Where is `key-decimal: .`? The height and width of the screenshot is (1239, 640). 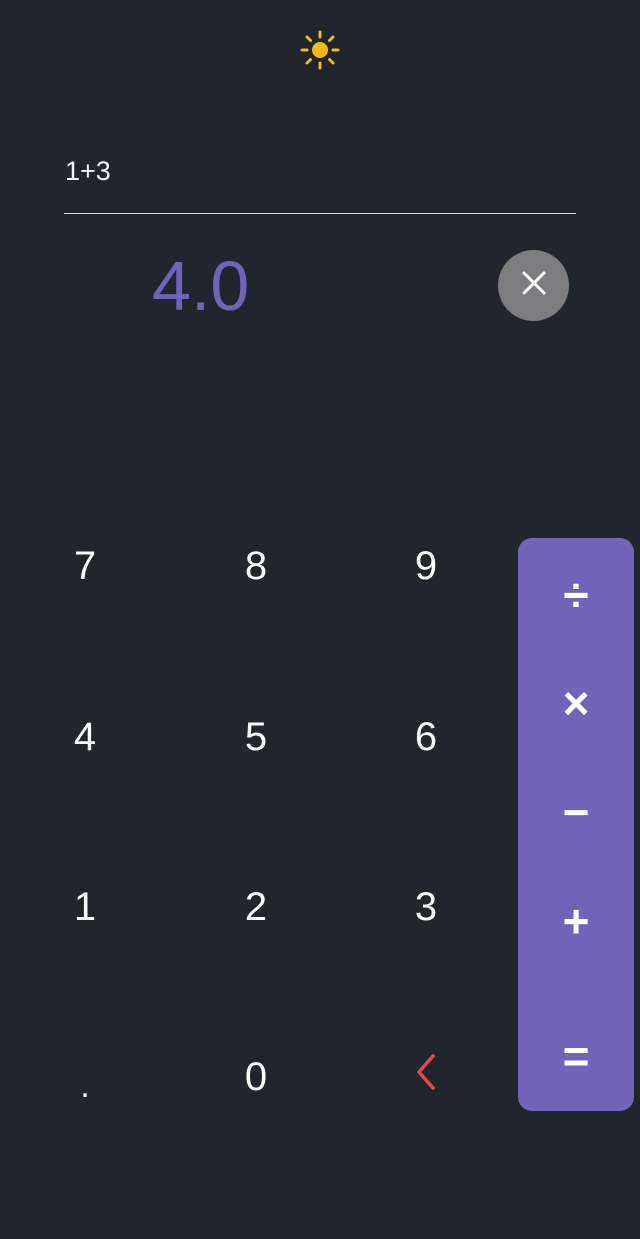 key-decimal: . is located at coordinates (85, 1077).